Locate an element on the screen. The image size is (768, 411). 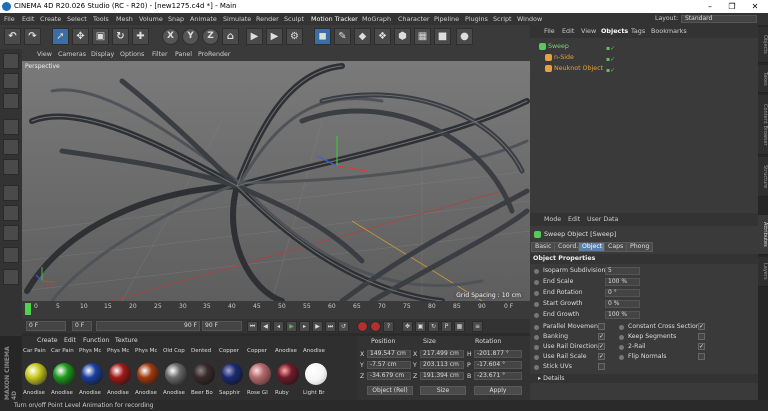
position-z-field: -34.679 cm is located at coordinates (389, 376).